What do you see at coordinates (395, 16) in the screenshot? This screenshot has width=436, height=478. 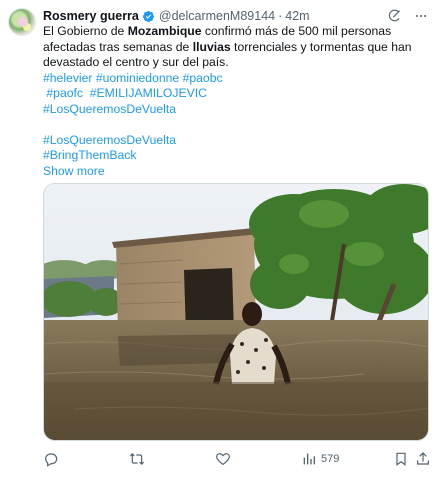 I see `grok-icon` at bounding box center [395, 16].